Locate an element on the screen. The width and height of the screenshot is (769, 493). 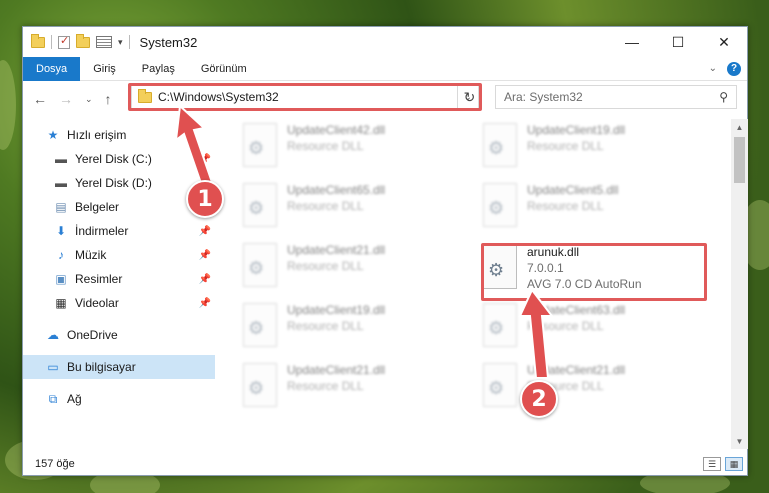
tab-file: Dosya is located at coordinates (52, 68).